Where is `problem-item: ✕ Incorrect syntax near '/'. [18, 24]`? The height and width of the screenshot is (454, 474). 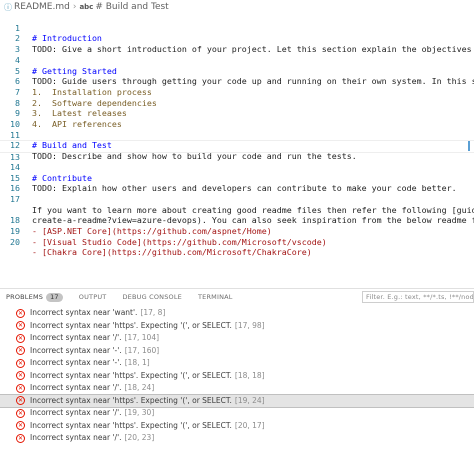 problem-item: ✕ Incorrect syntax near '/'. [18, 24] is located at coordinates (237, 388).